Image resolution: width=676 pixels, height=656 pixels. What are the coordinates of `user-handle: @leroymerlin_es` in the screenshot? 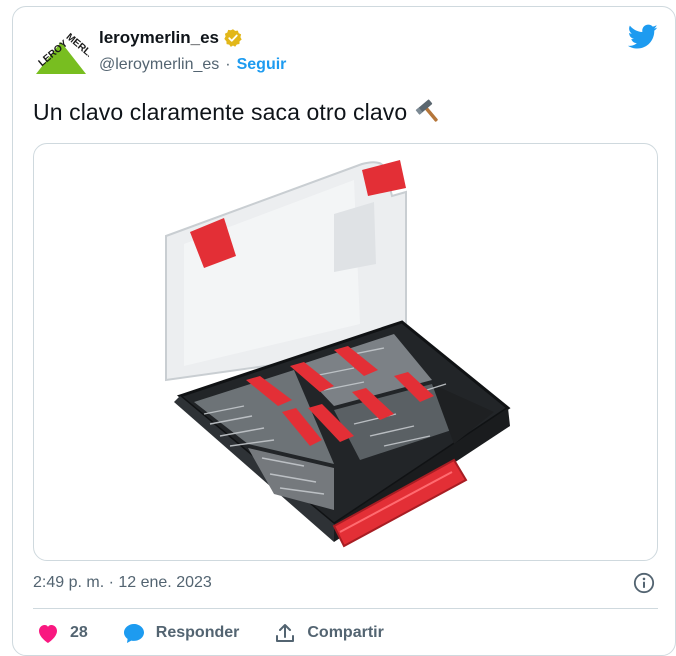 It's located at (159, 65).